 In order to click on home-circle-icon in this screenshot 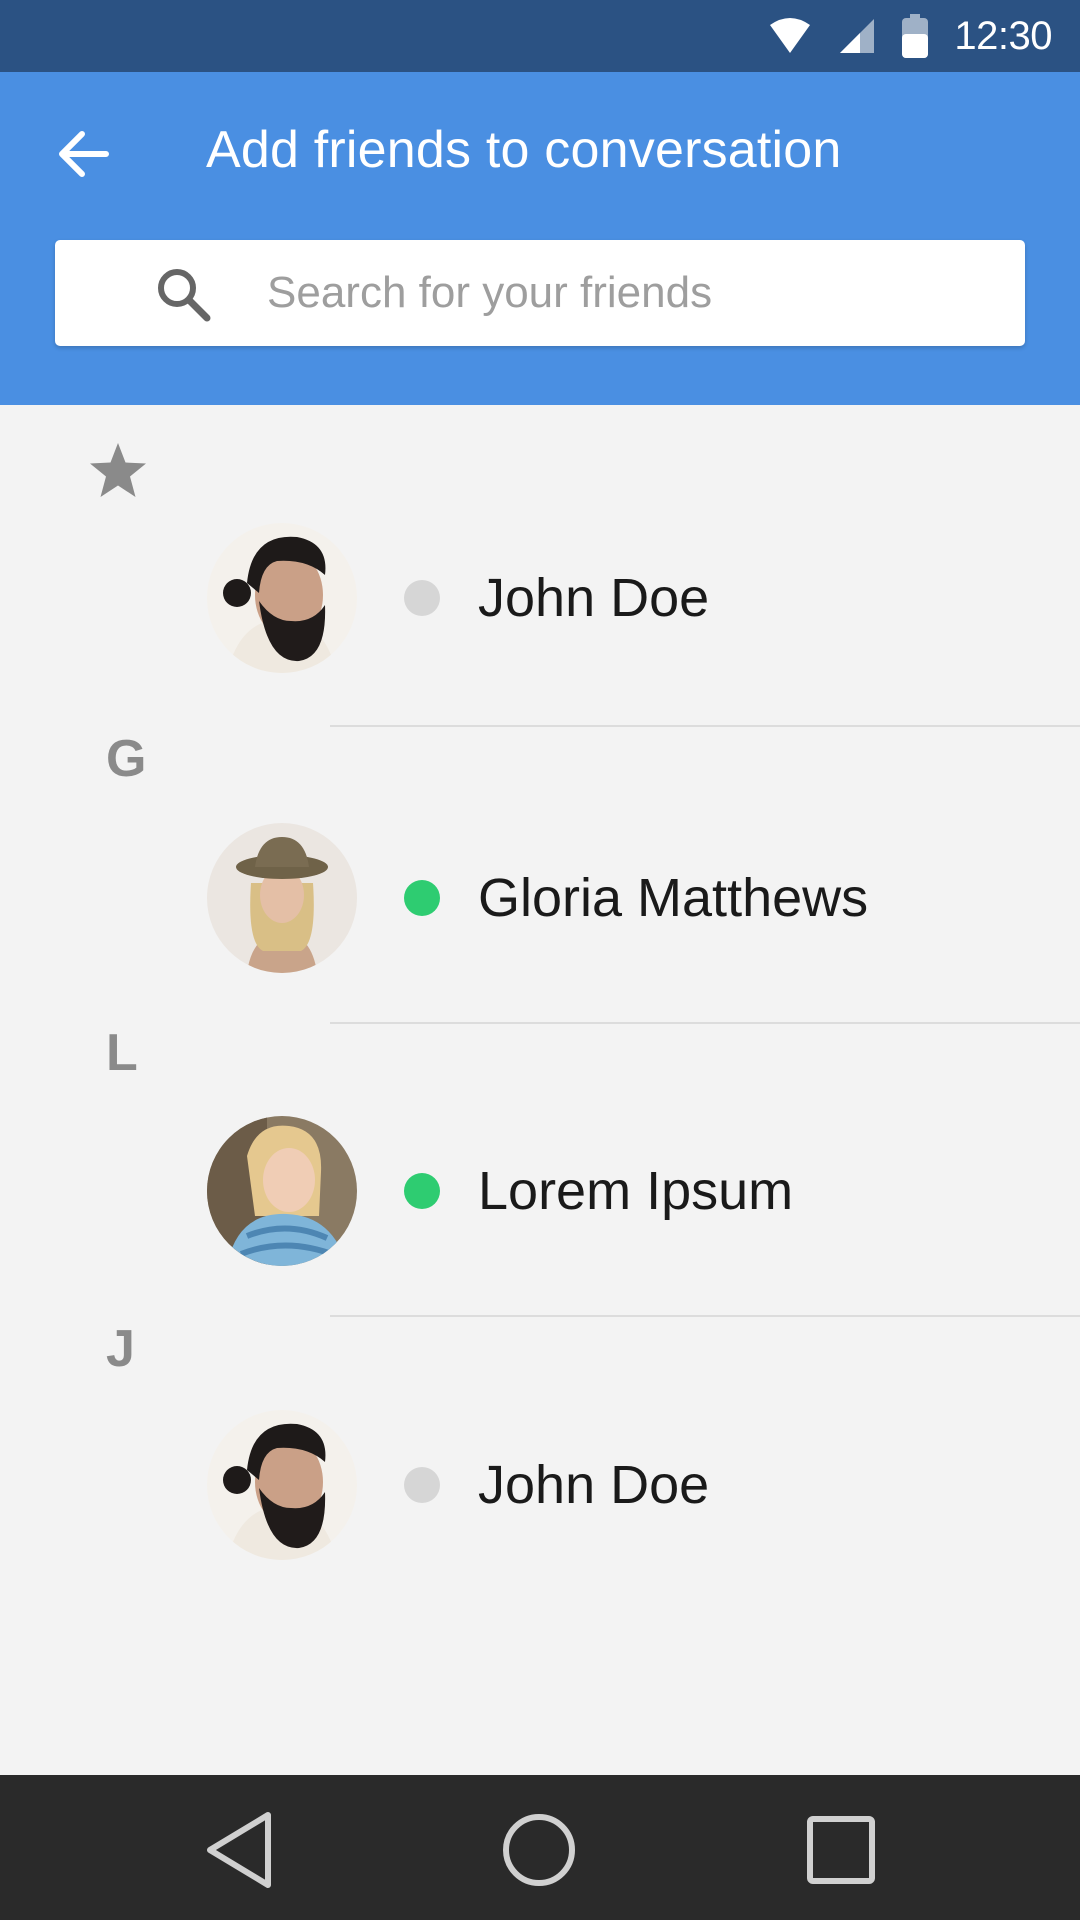, I will do `click(539, 1850)`.